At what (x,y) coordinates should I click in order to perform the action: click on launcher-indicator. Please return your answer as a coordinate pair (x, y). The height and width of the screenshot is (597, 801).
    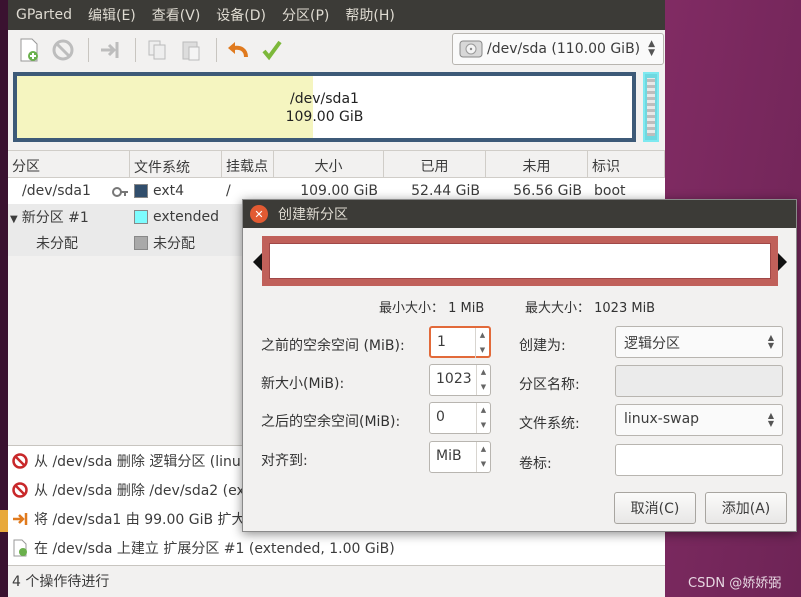
    Looking at the image, I should click on (4, 521).